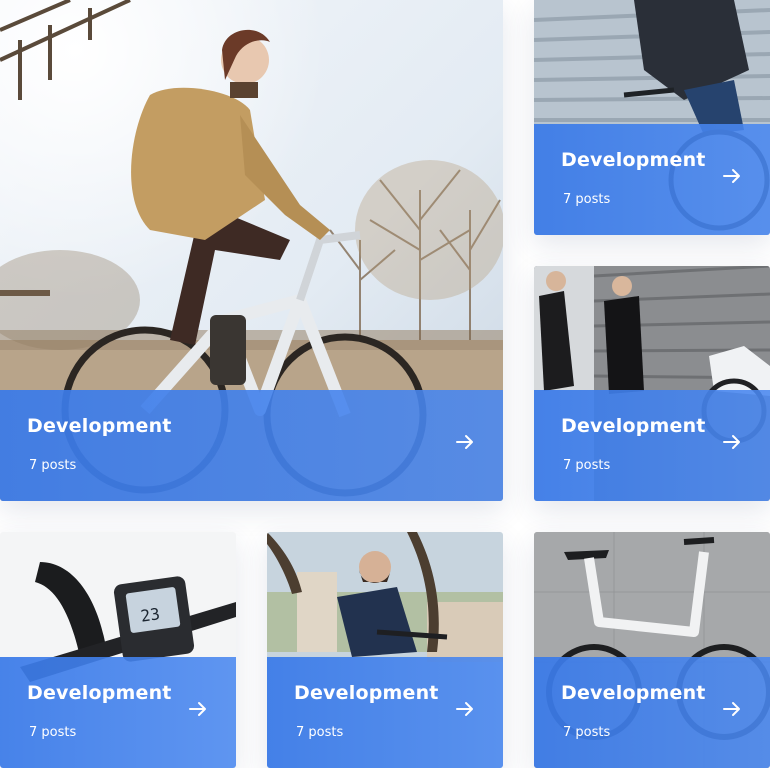 This screenshot has height=768, width=770. Describe the element at coordinates (652, 117) in the screenshot. I see `category-card-2: Development 7 posts` at that location.